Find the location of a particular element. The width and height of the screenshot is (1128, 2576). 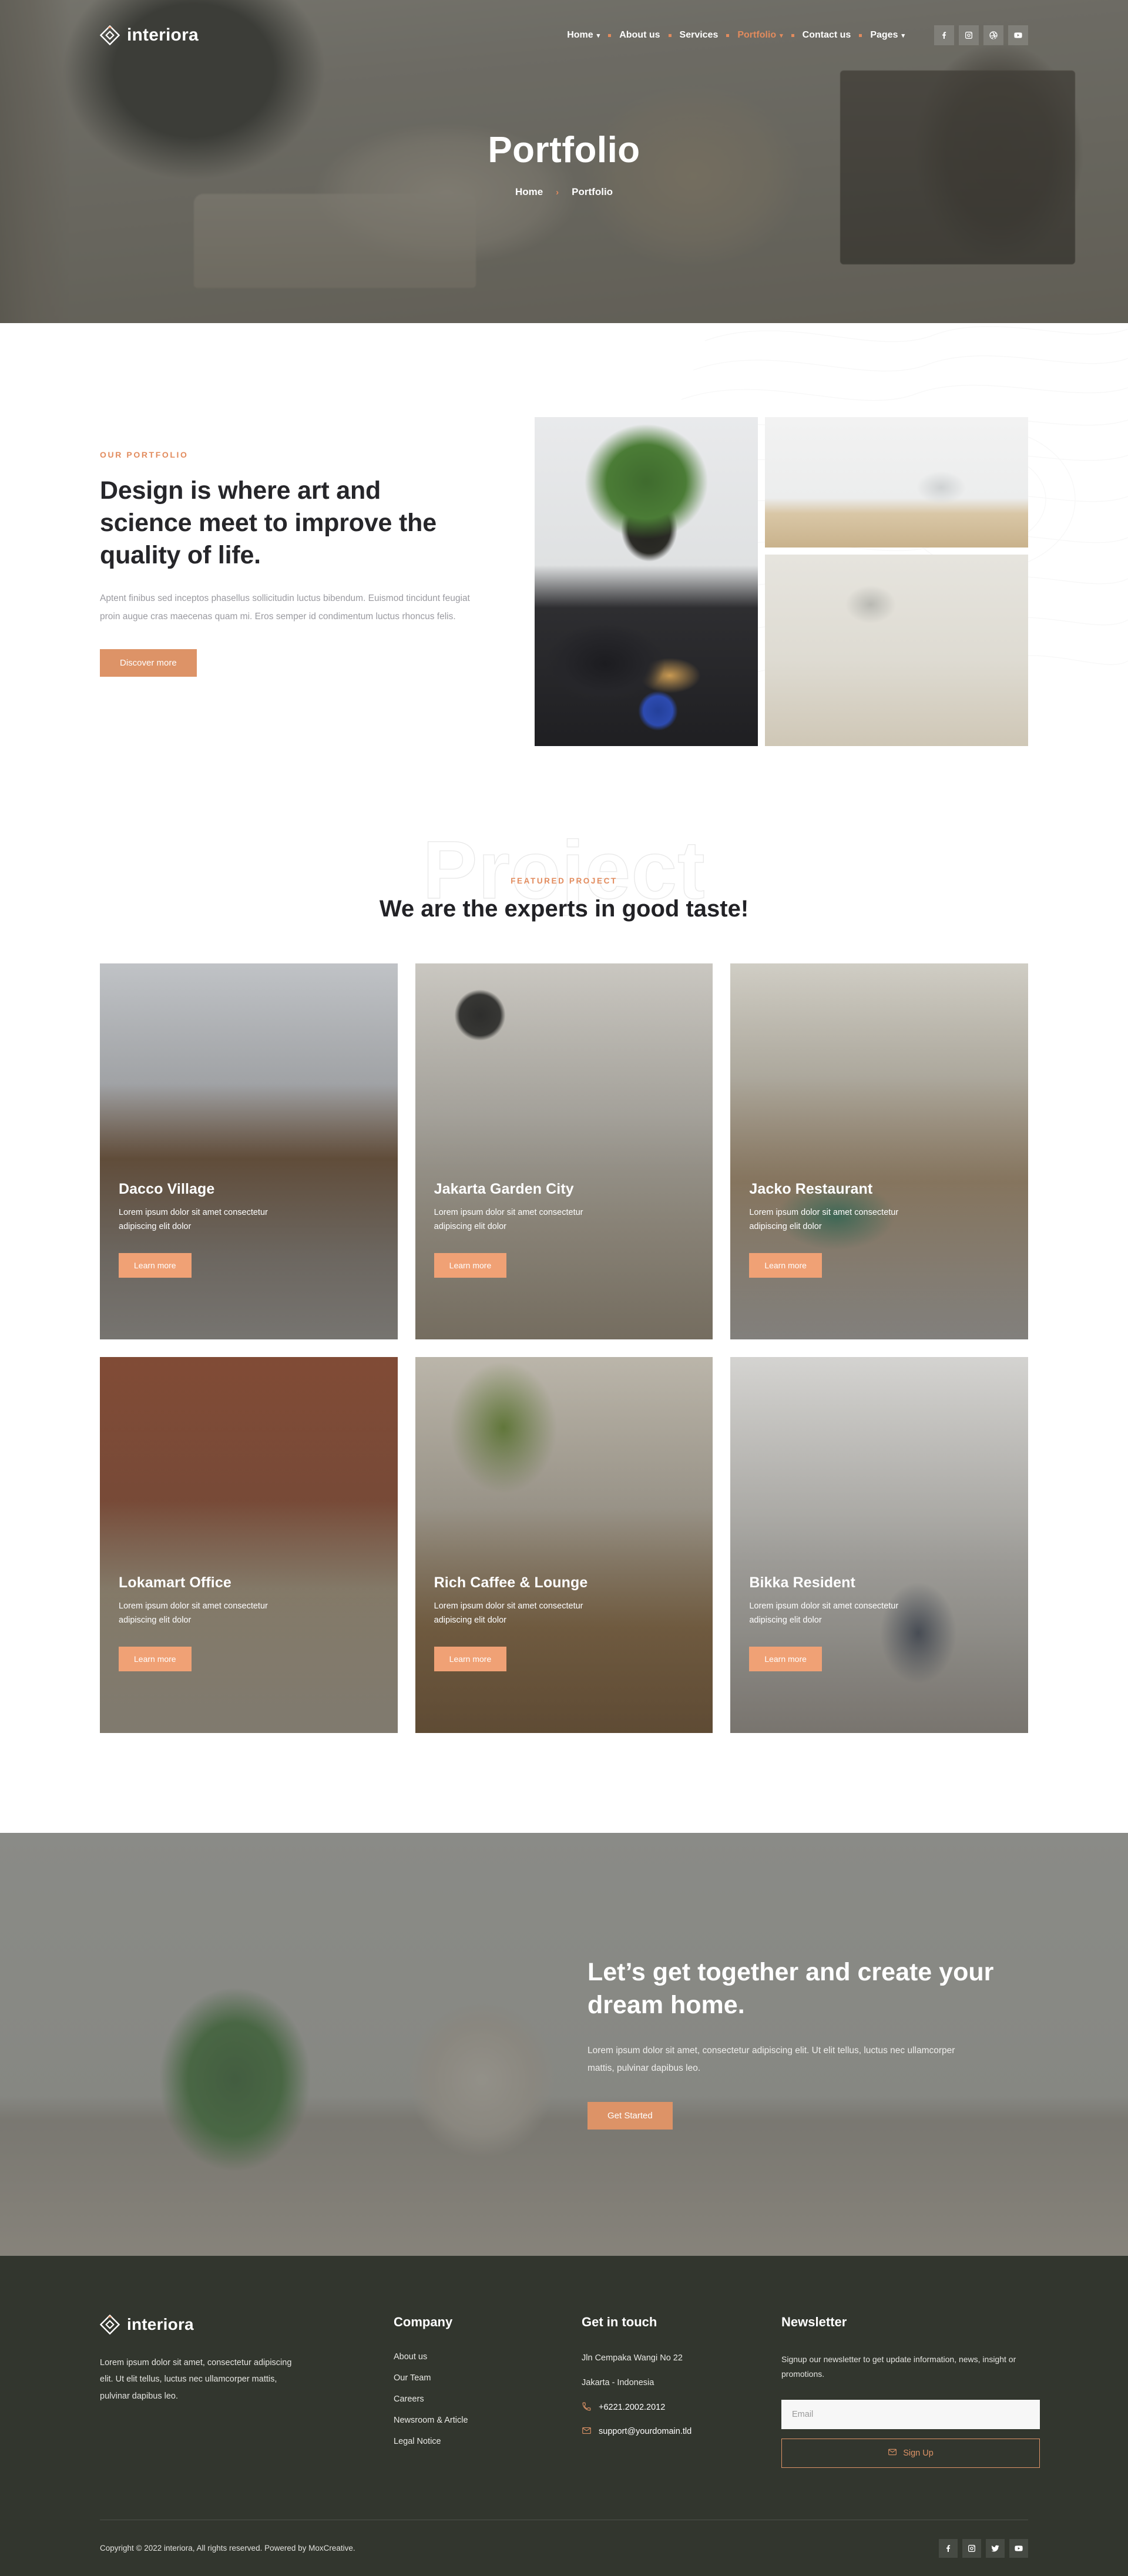

footer-email: support@yourdomain.tld is located at coordinates (681, 2432).